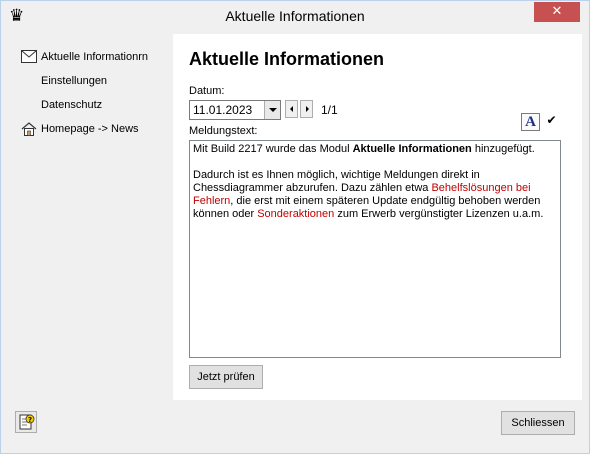 The image size is (590, 454). Describe the element at coordinates (272, 110) in the screenshot. I see `chevron-down-icon` at that location.